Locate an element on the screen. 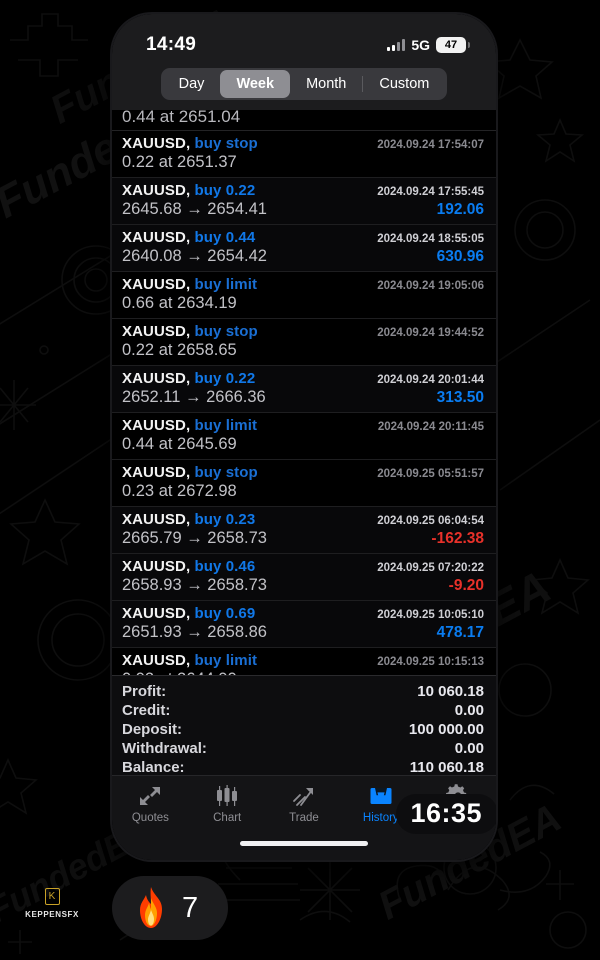 This screenshot has height=960, width=600. row-profit: -9.20 is located at coordinates (466, 585).